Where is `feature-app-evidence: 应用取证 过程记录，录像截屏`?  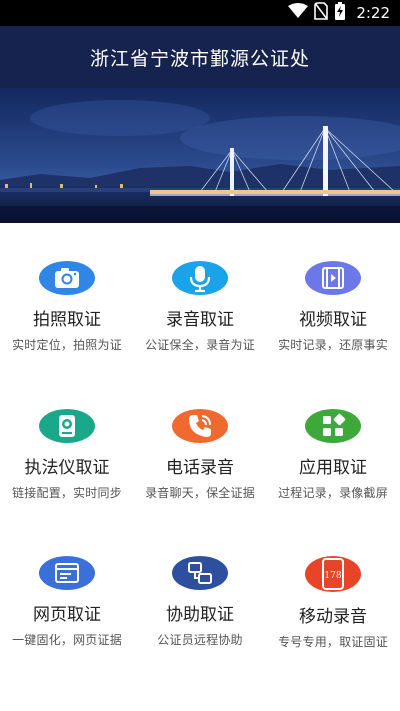 feature-app-evidence: 应用取证 过程记录，录像截屏 is located at coordinates (333, 436).